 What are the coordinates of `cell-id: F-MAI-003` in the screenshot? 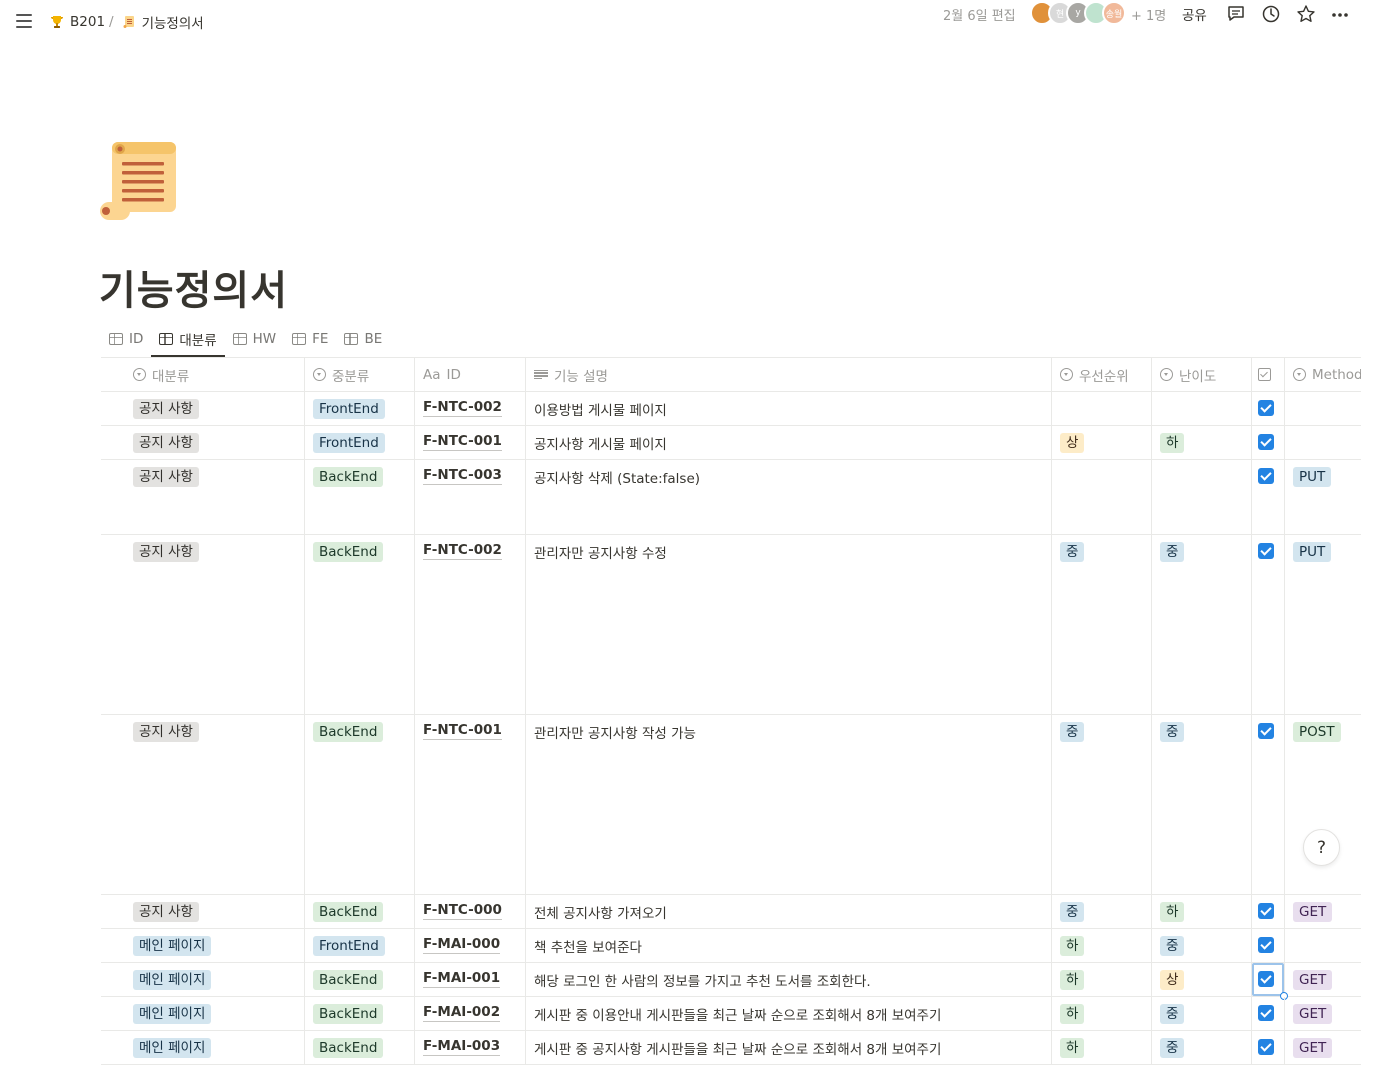 It's located at (470, 1047).